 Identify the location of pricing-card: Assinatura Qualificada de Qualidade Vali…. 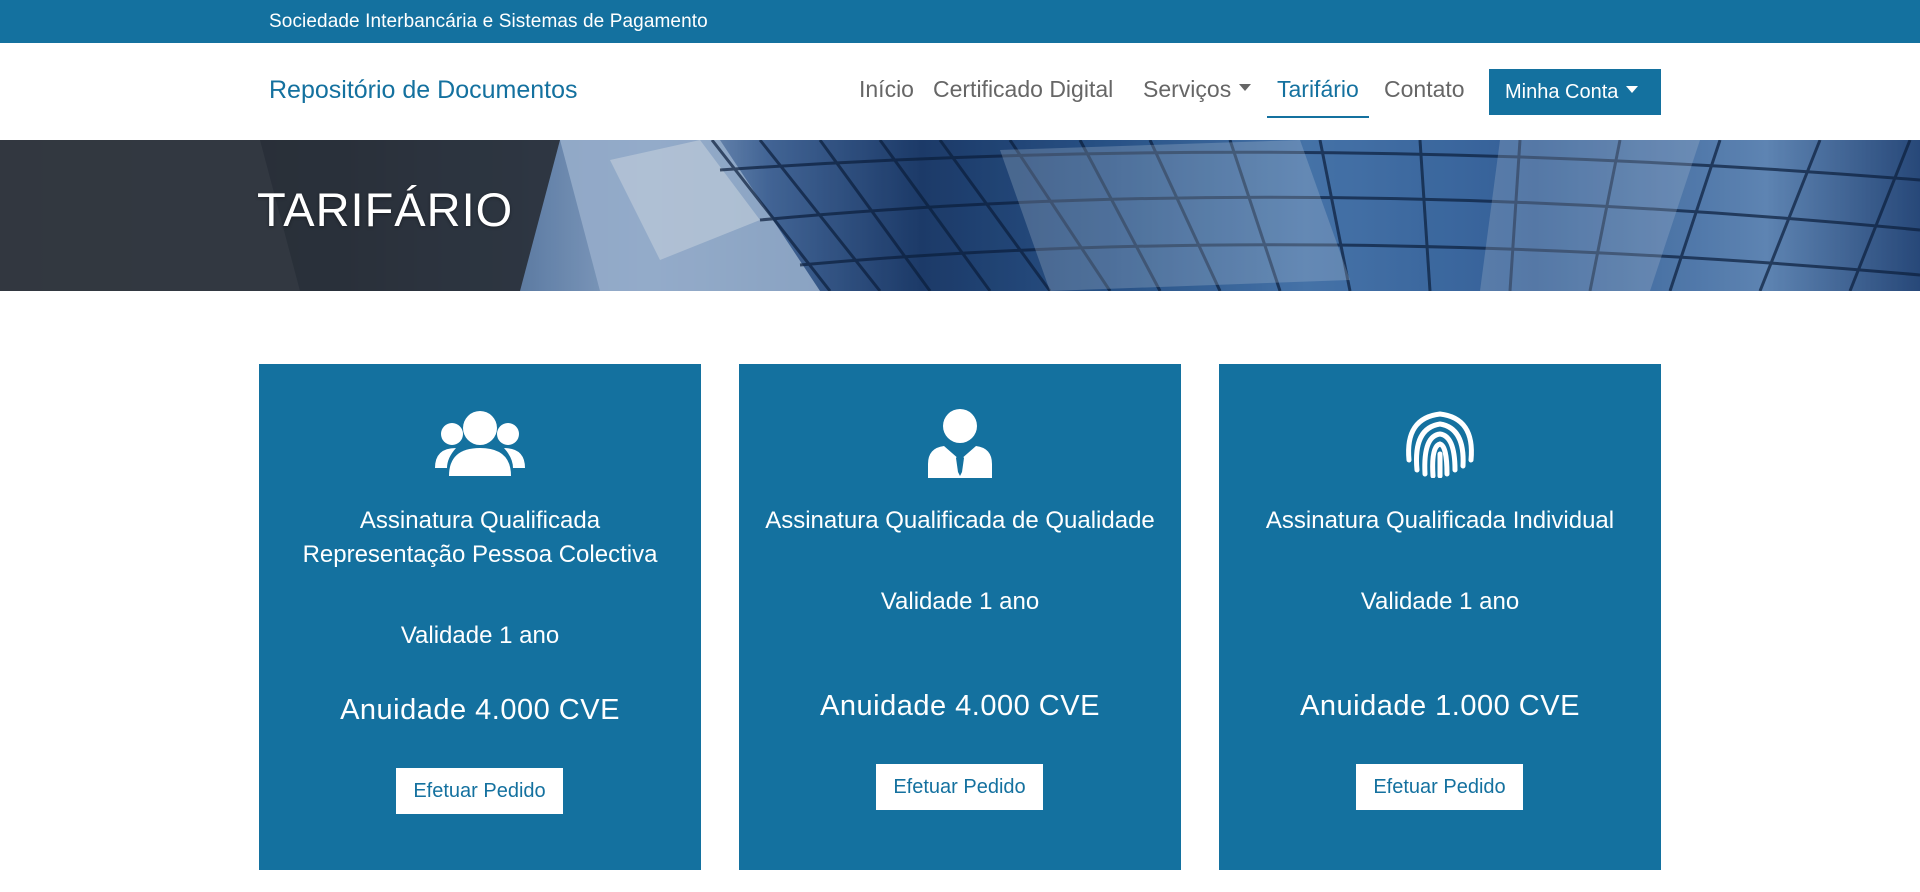
(960, 617).